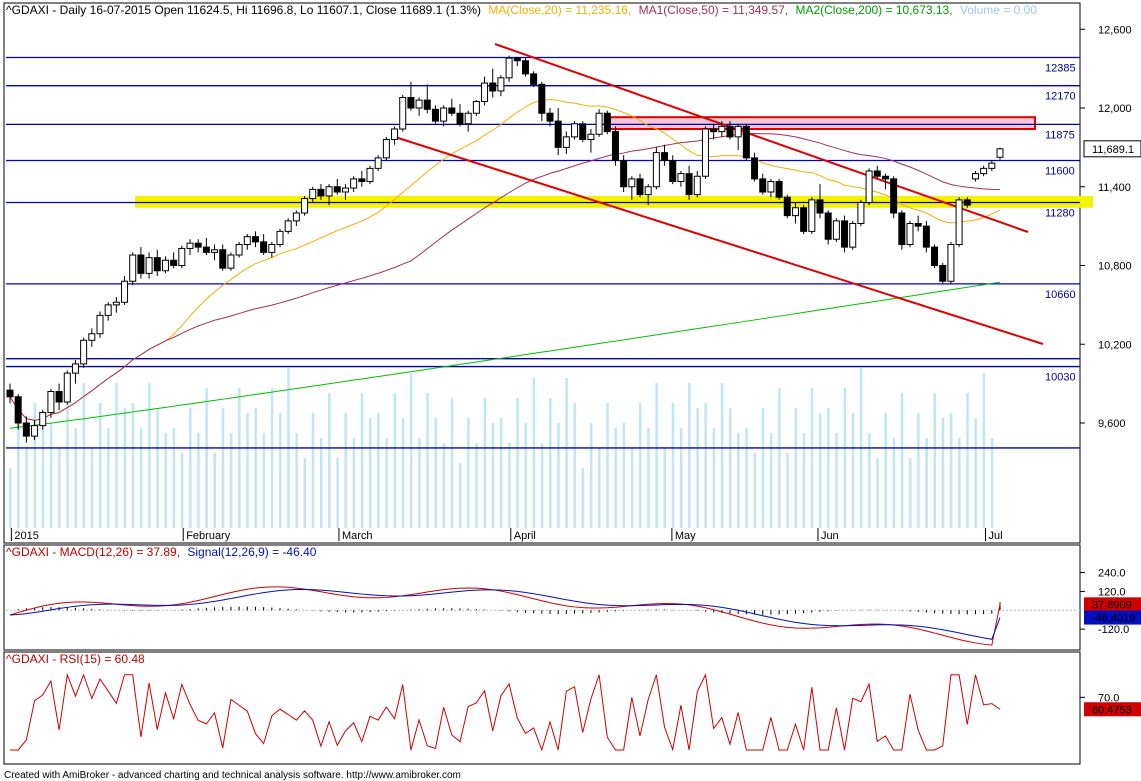  I want to click on y-tick-label: 240.0, so click(1112, 574).